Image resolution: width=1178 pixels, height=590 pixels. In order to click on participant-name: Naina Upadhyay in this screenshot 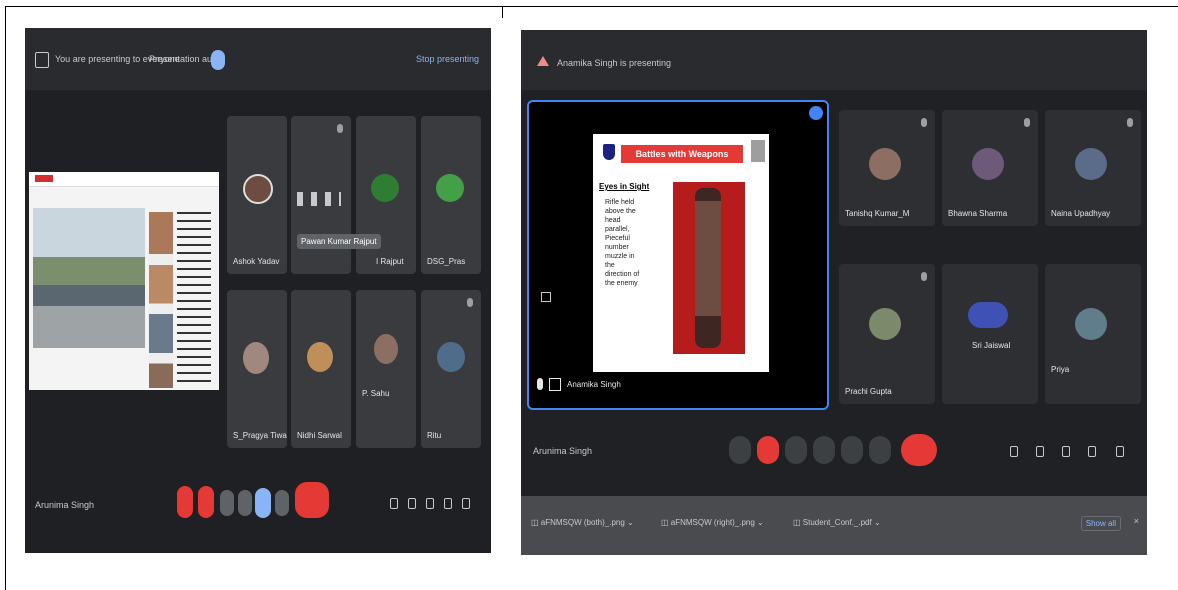, I will do `click(1081, 213)`.